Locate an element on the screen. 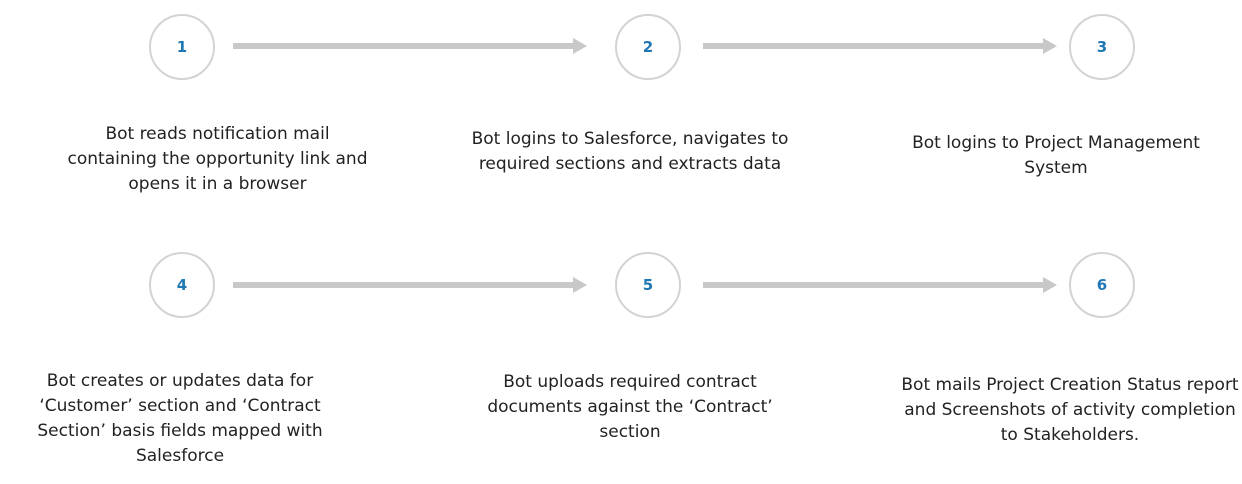 This screenshot has width=1242, height=484. step-2-circle: 2 is located at coordinates (648, 47).